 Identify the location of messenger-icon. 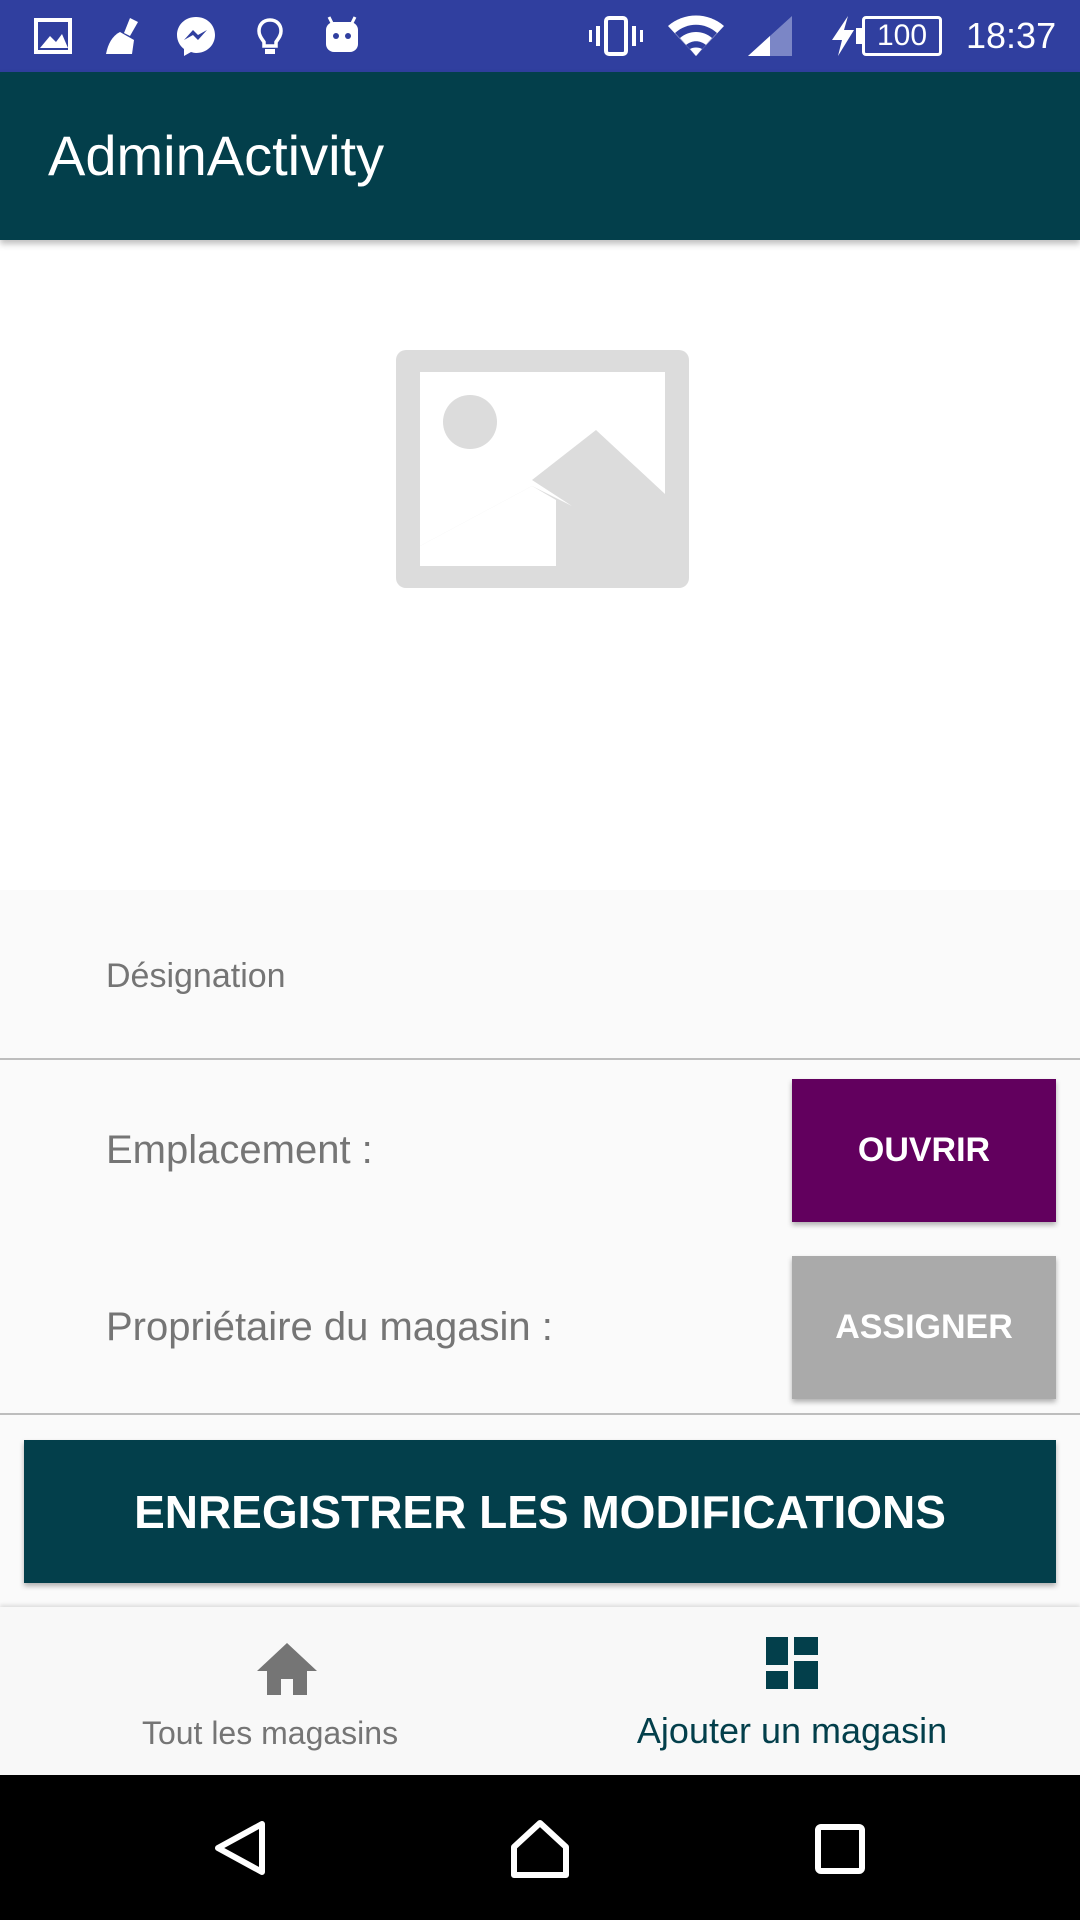
(196, 36).